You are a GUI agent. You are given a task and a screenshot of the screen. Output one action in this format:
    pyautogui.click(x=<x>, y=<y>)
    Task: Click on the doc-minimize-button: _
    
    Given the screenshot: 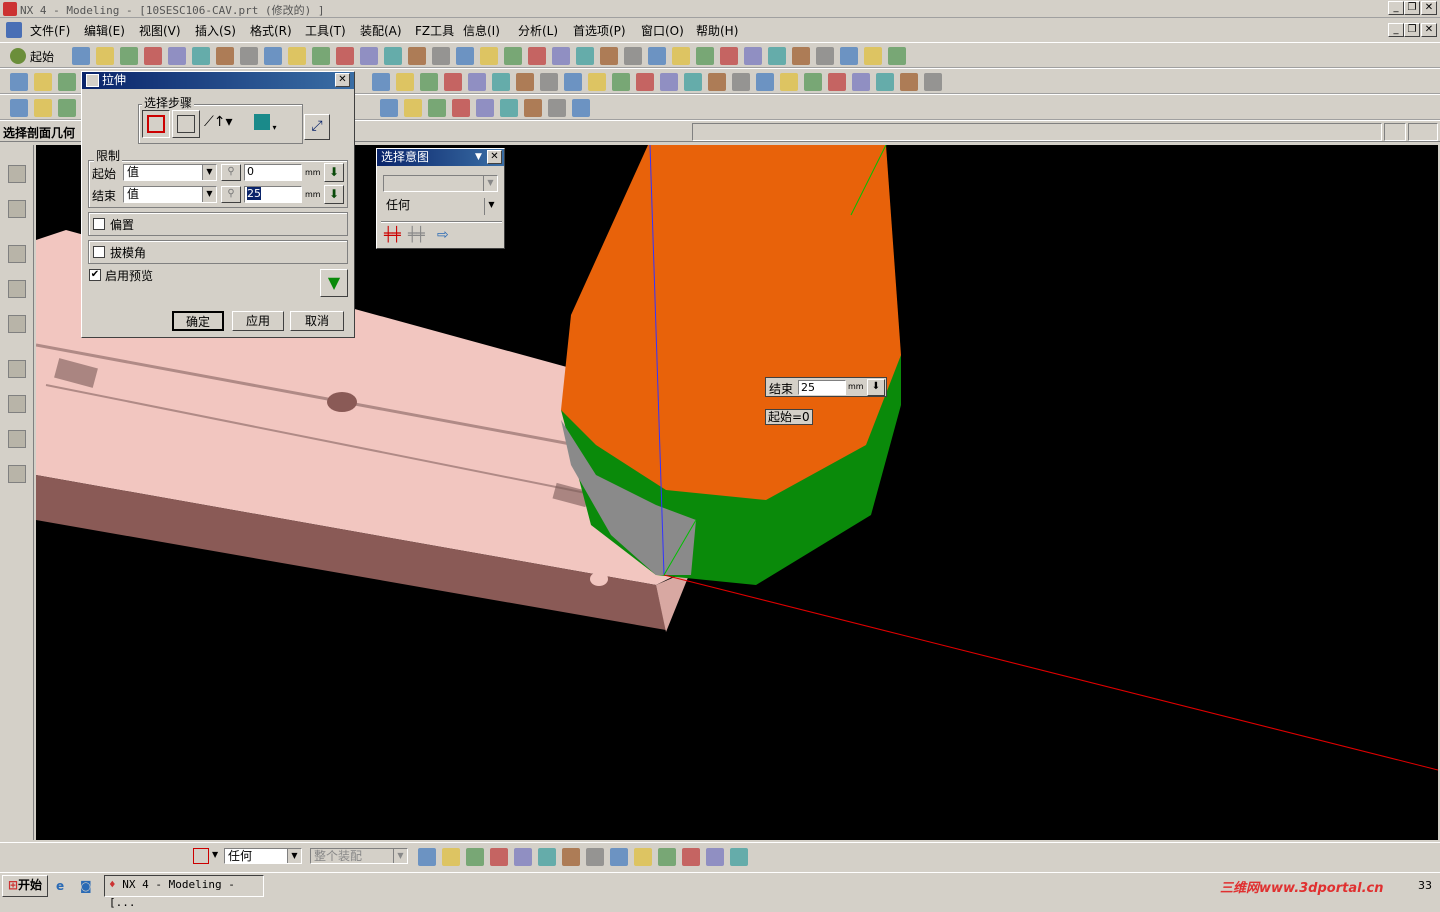 What is the action you would take?
    pyautogui.click(x=1396, y=30)
    